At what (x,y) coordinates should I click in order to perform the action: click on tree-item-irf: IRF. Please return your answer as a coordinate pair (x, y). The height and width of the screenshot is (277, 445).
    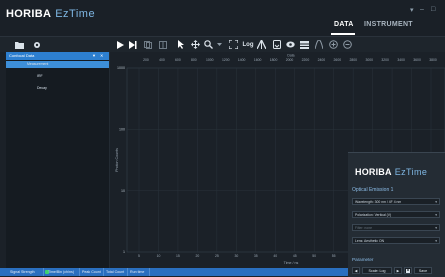
    Looking at the image, I should click on (40, 76).